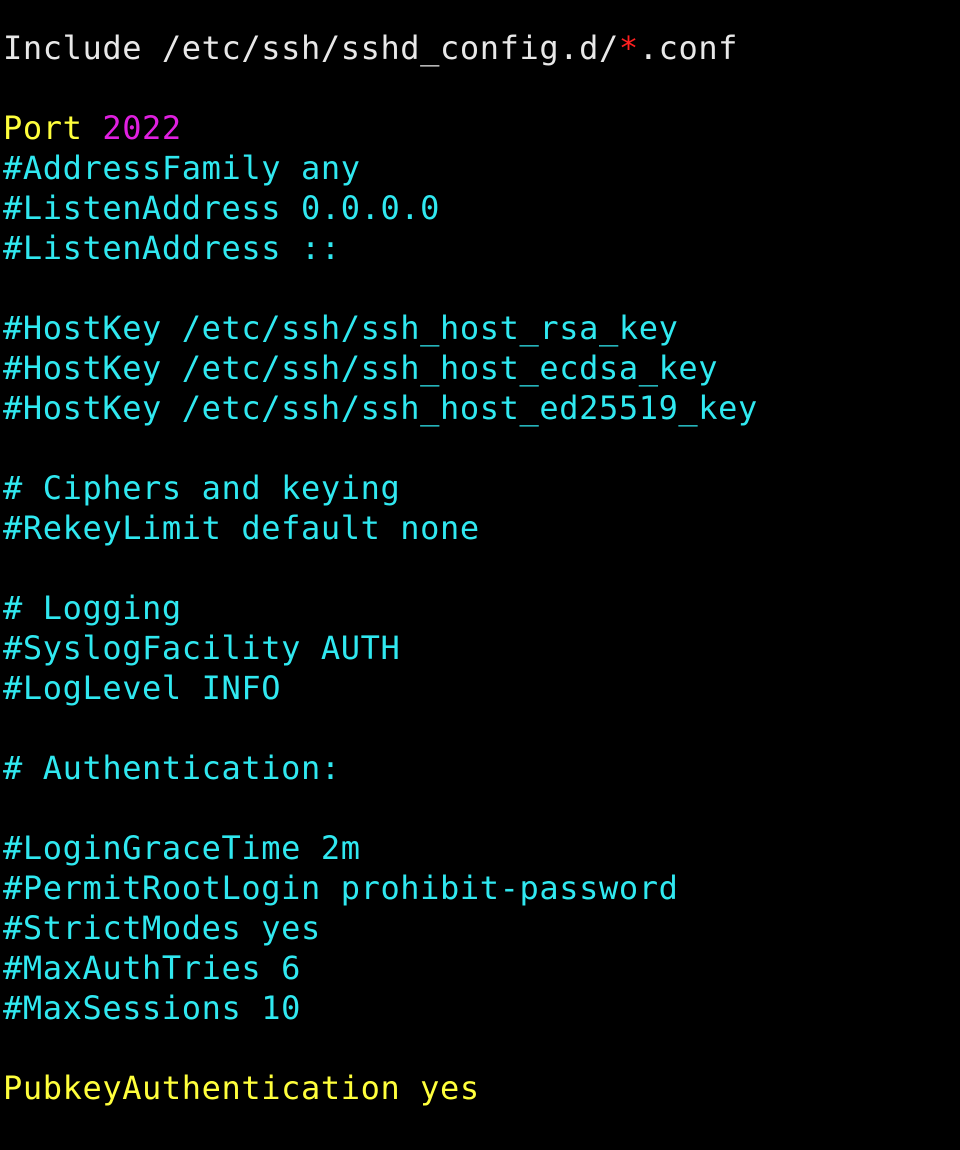  What do you see at coordinates (182, 168) in the screenshot?
I see `comment-line-address-family: #AddressFamily any` at bounding box center [182, 168].